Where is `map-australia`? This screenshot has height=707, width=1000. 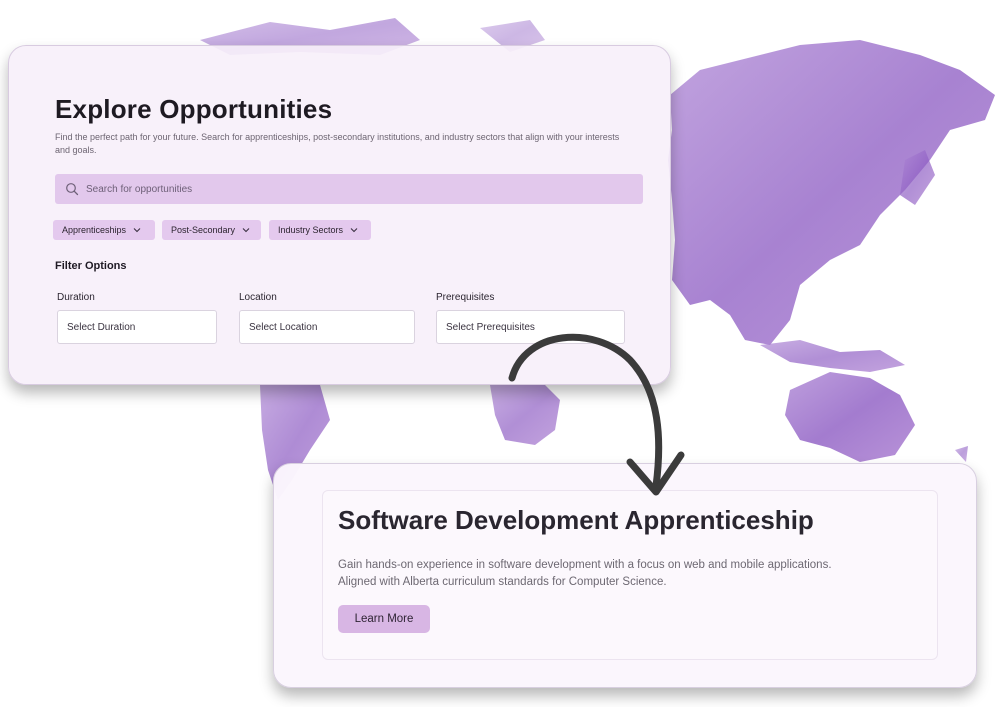
map-australia is located at coordinates (850, 417).